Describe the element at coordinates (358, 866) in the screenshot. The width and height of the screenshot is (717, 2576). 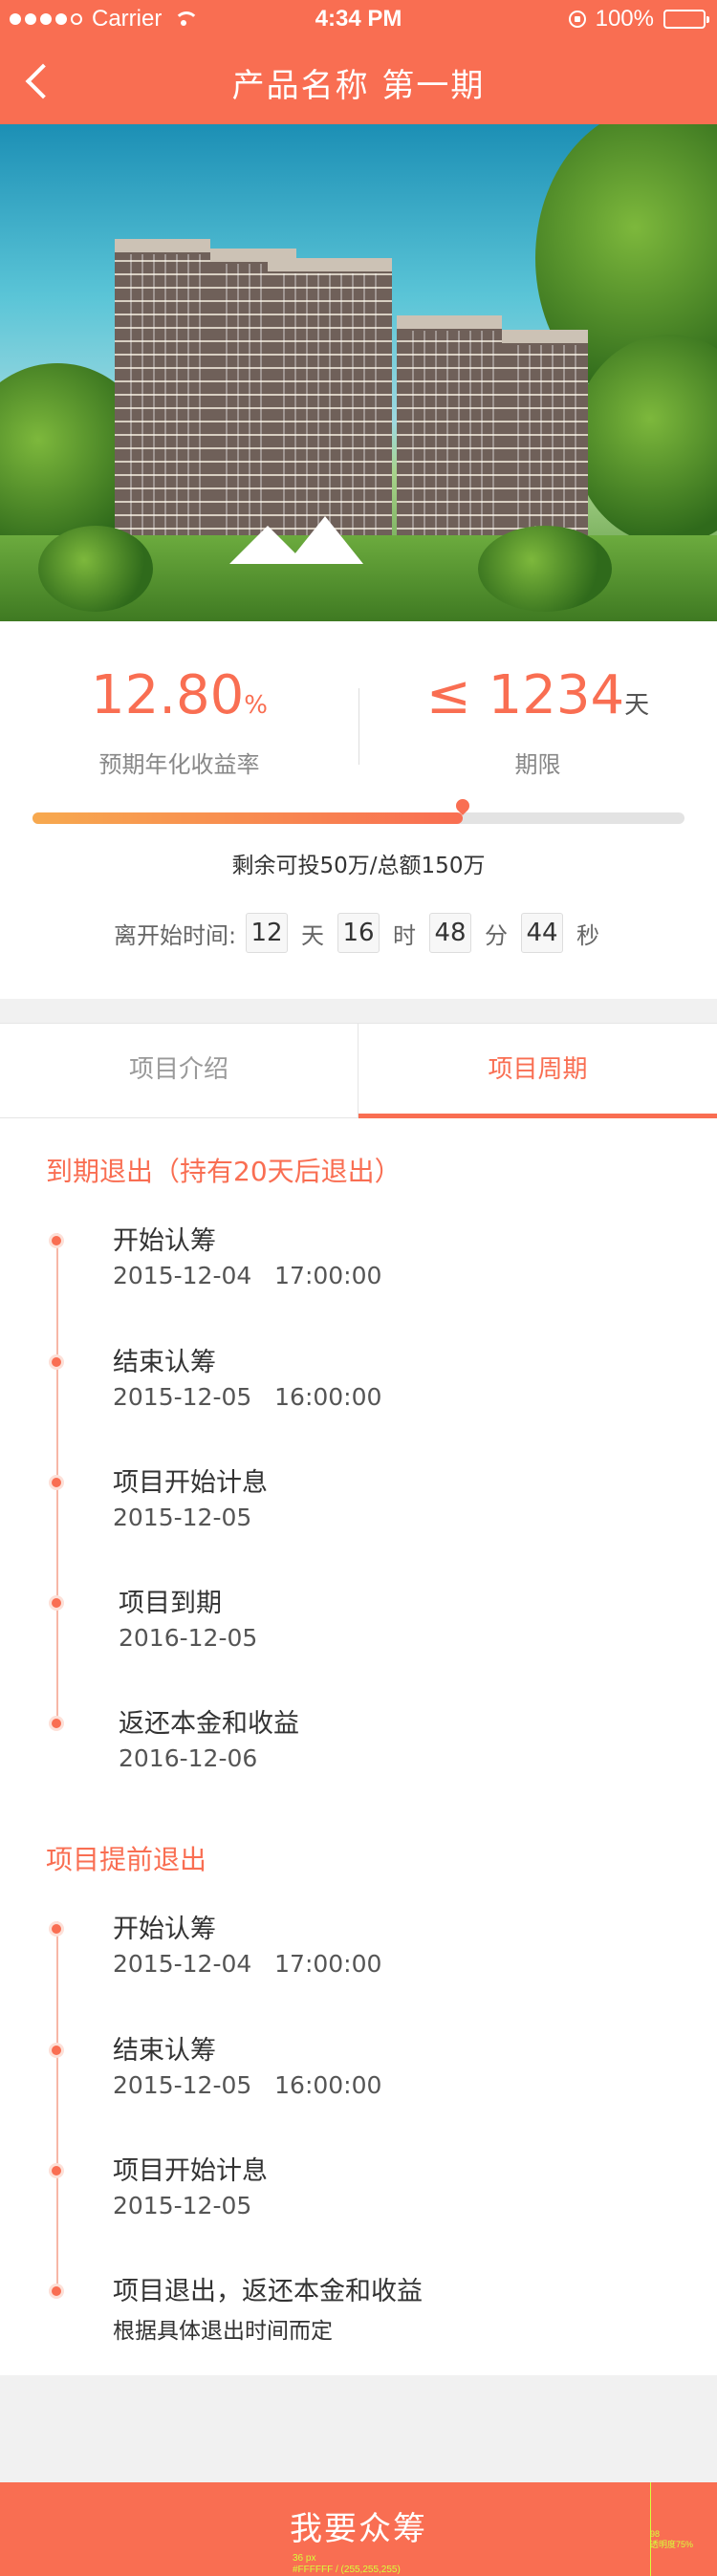
I see `remaining-amount: 剩余可投50万/总额150万` at that location.